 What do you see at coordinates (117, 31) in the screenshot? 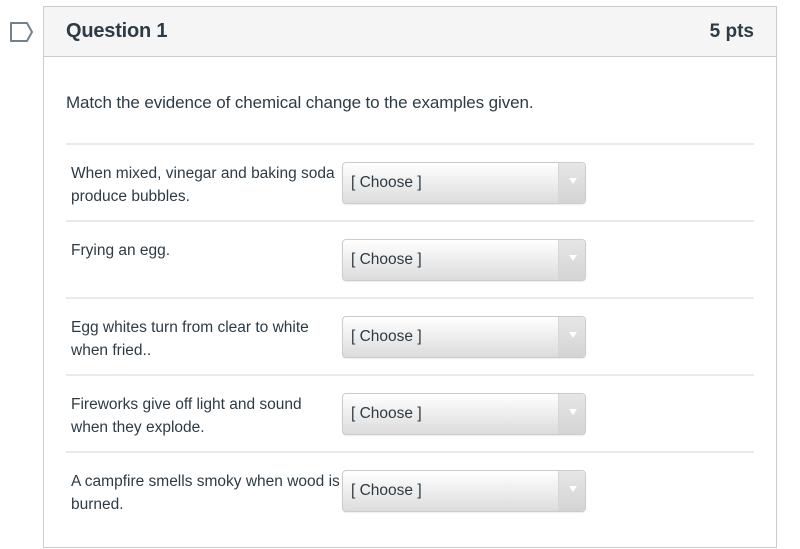
I see `question-title: Question 1` at bounding box center [117, 31].